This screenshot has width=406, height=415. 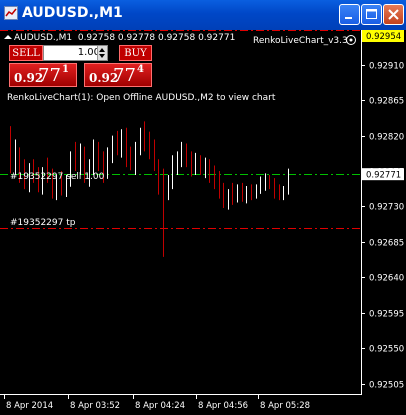 What do you see at coordinates (95, 406) in the screenshot?
I see `time-tick-label: 8 Apr 03:52` at bounding box center [95, 406].